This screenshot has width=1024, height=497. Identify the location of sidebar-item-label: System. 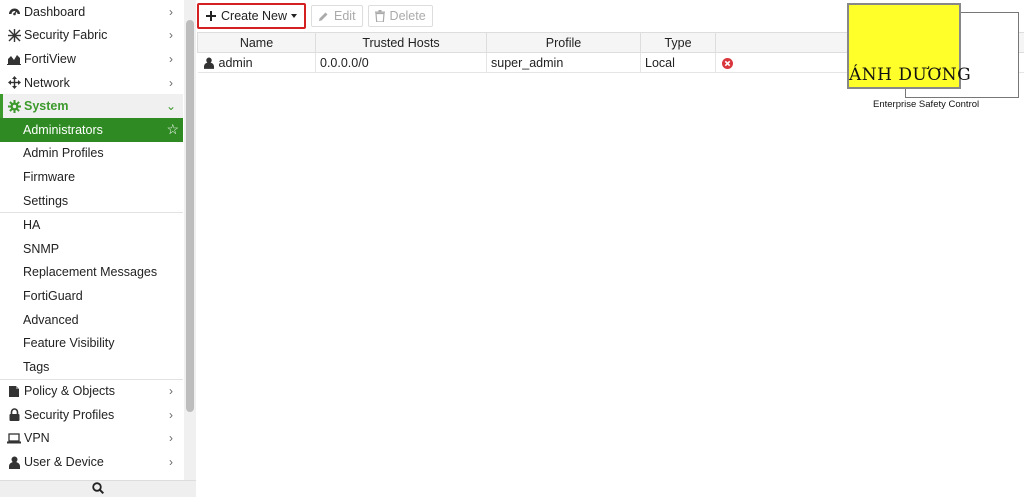
(46, 106).